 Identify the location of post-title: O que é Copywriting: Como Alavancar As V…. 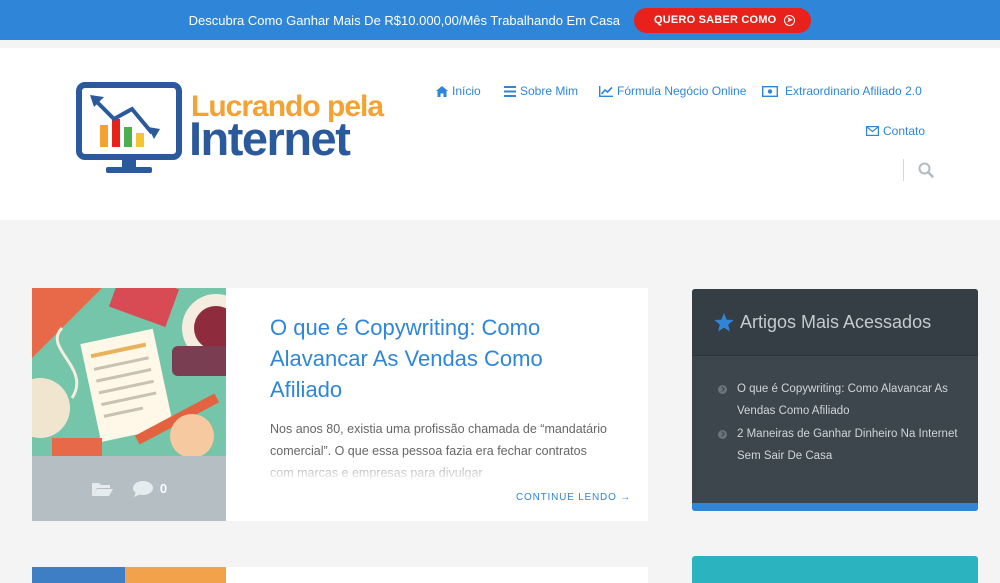
(440, 358).